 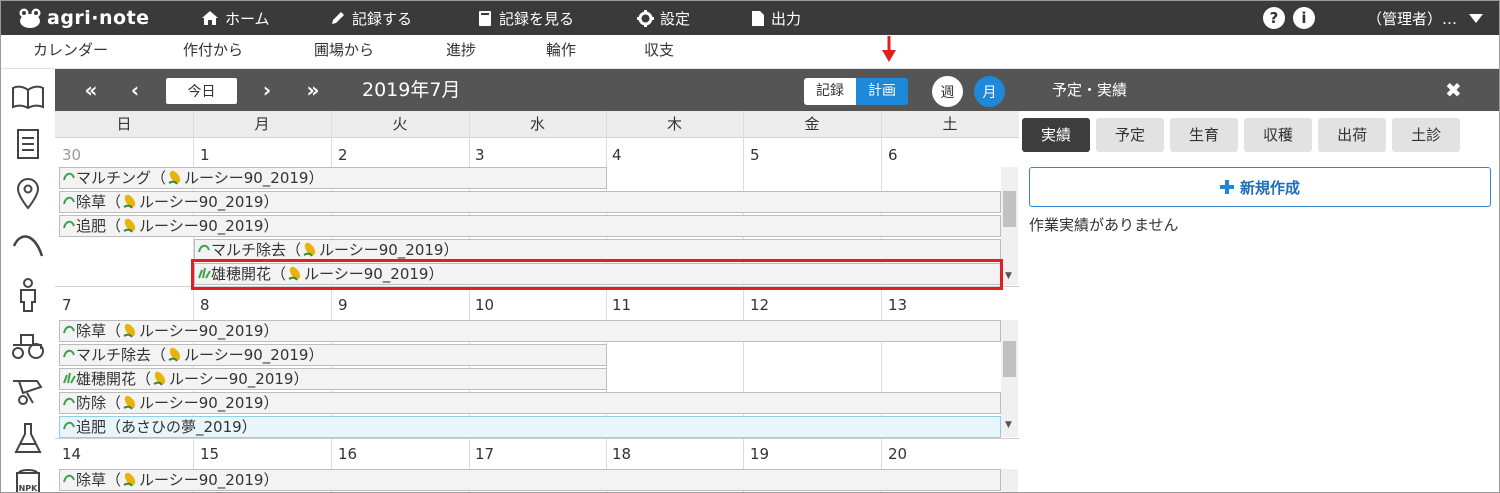 What do you see at coordinates (28, 438) in the screenshot?
I see `sidebar-lab` at bounding box center [28, 438].